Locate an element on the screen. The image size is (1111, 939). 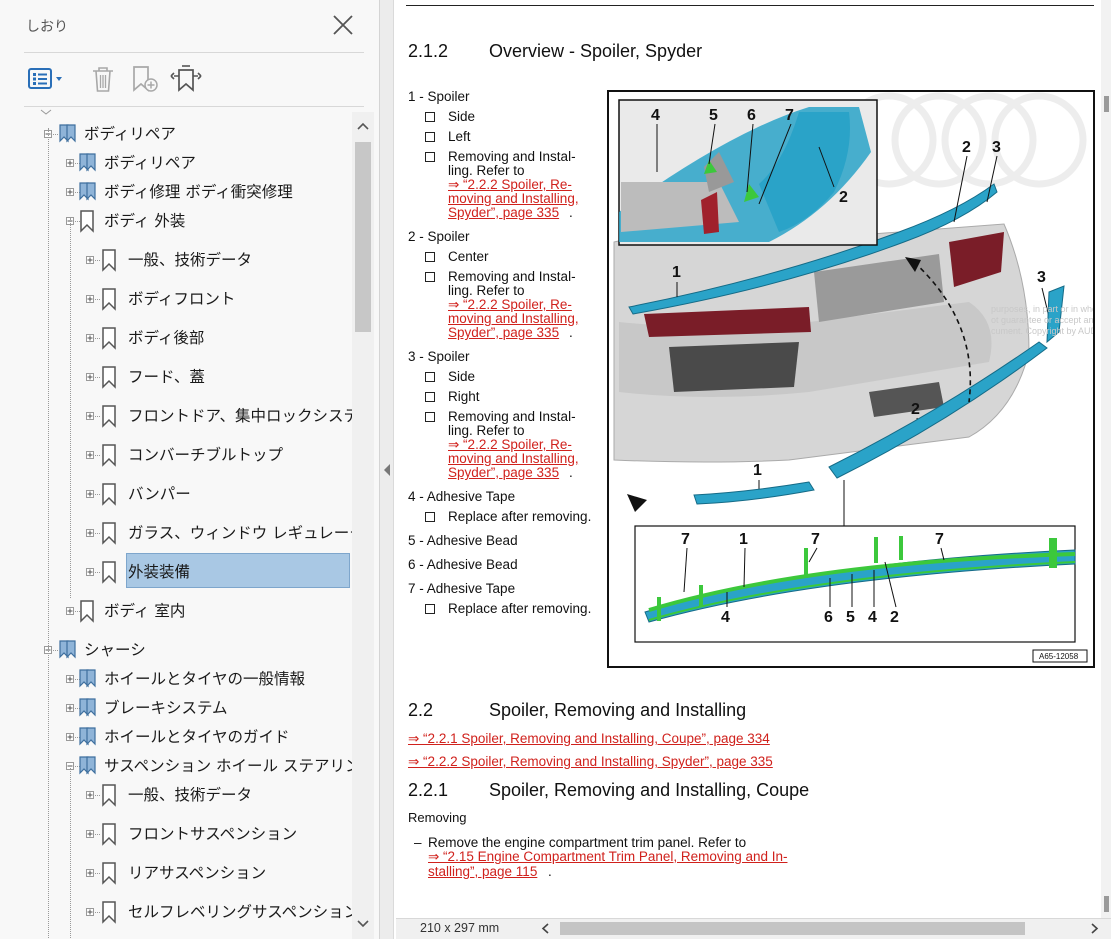
bookmark-item: バンパー is located at coordinates (176, 494).